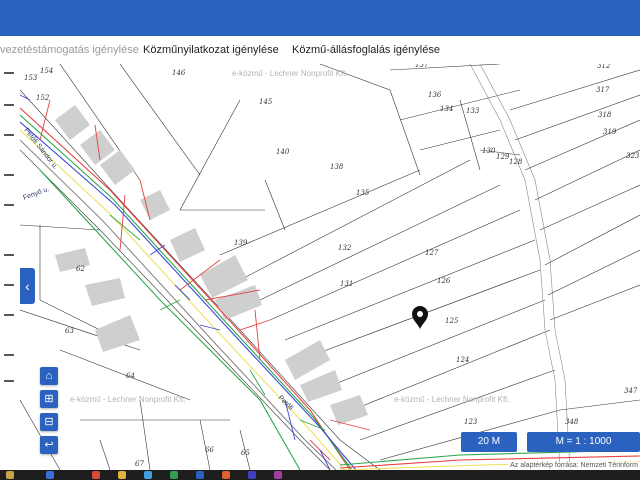 The width and height of the screenshot is (640, 480). What do you see at coordinates (422, 66) in the screenshot?
I see `parcel-label: 137` at bounding box center [422, 66].